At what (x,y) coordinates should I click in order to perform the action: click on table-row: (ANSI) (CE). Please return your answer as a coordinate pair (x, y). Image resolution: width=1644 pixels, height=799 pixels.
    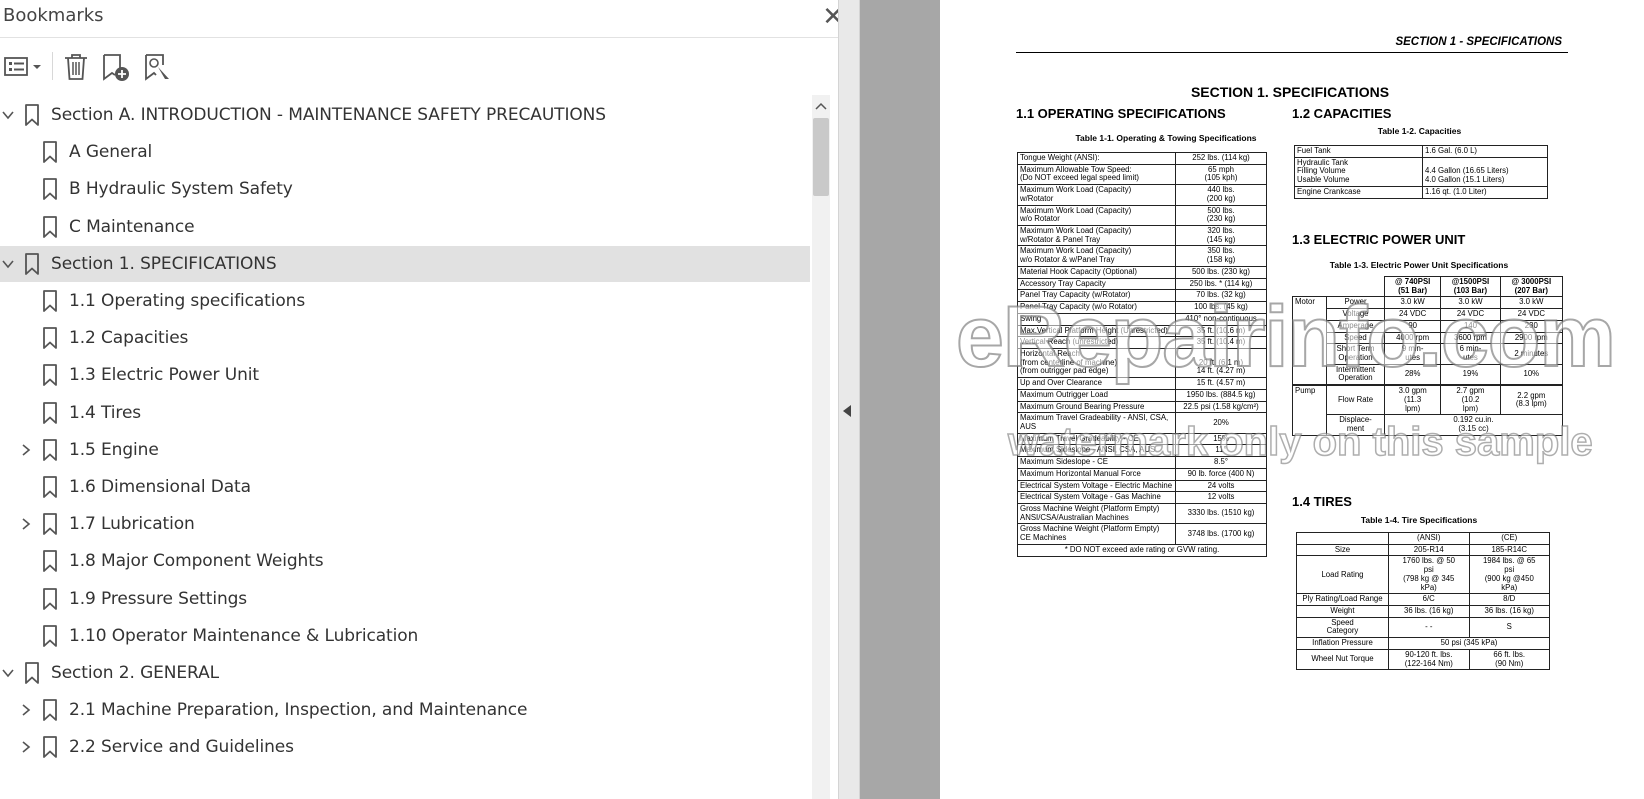
    Looking at the image, I should click on (1423, 538).